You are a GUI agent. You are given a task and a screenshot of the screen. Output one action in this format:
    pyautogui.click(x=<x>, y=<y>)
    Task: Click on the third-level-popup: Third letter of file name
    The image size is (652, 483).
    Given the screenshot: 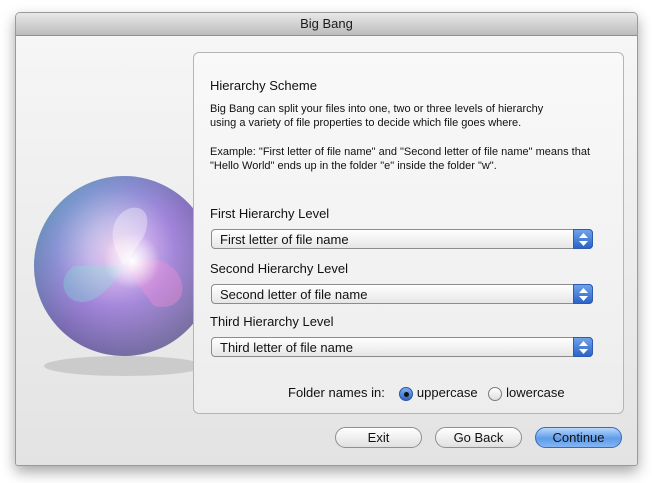 What is the action you would take?
    pyautogui.click(x=402, y=347)
    